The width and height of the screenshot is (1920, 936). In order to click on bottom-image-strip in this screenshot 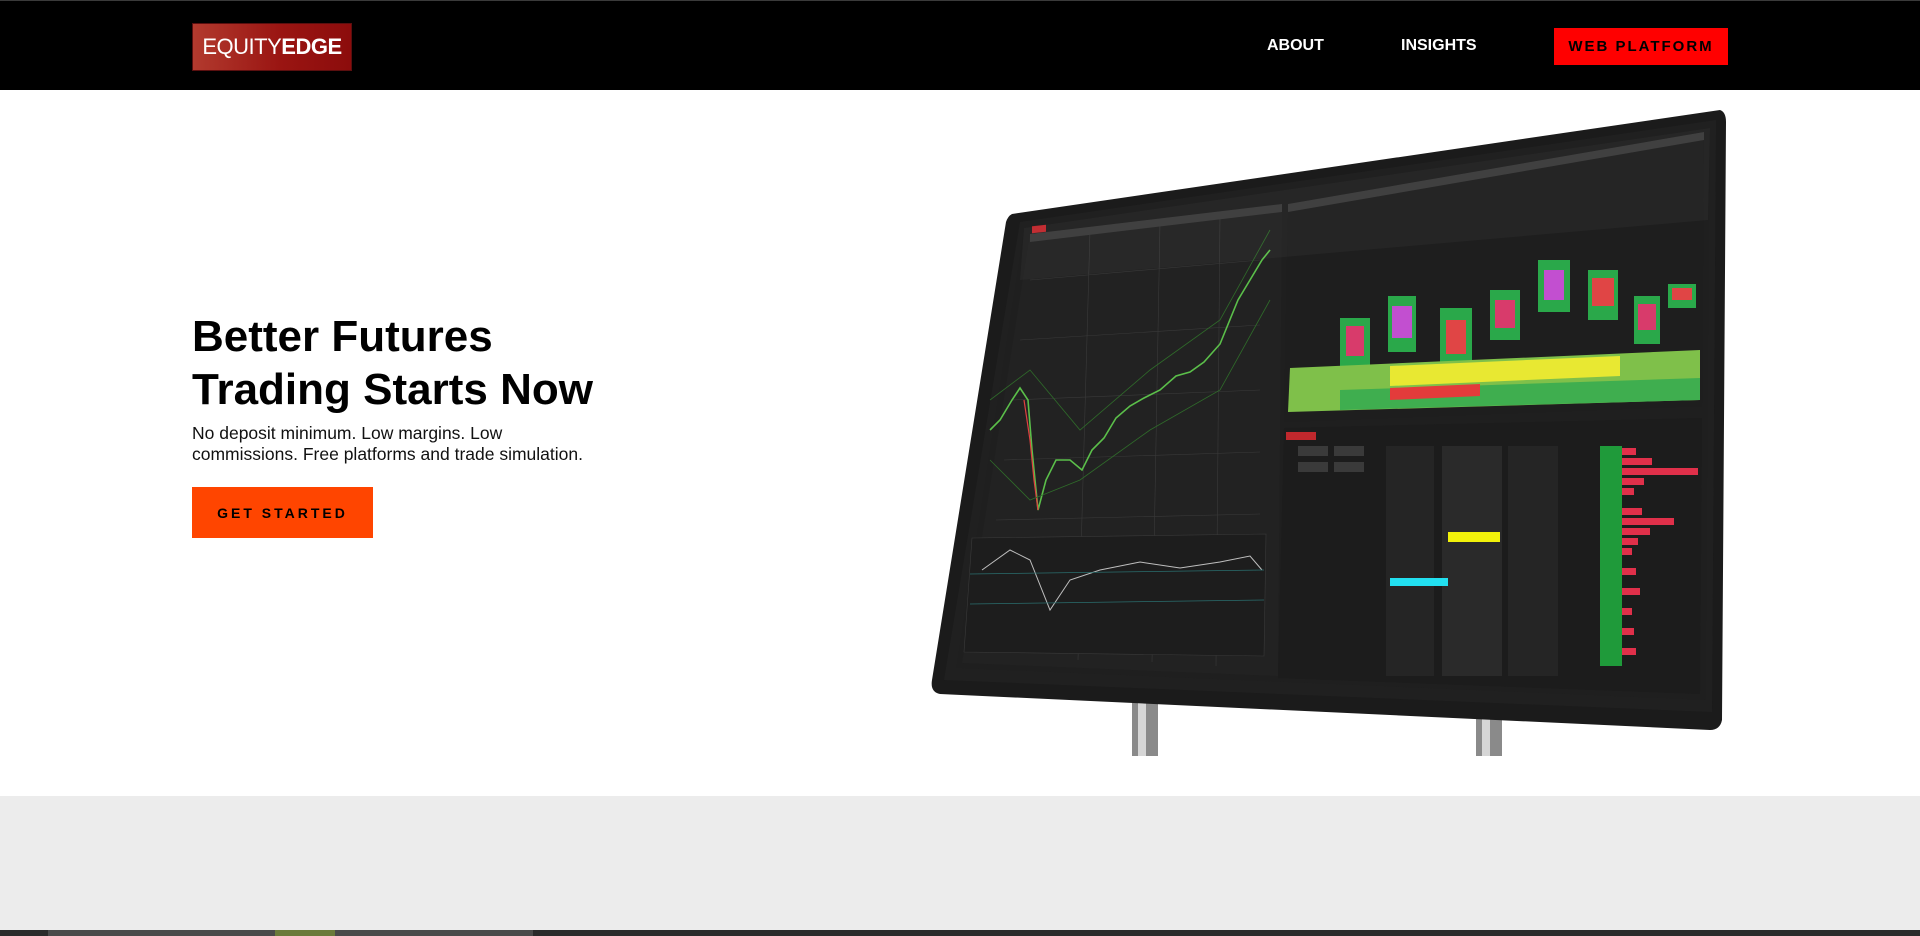, I will do `click(960, 933)`.